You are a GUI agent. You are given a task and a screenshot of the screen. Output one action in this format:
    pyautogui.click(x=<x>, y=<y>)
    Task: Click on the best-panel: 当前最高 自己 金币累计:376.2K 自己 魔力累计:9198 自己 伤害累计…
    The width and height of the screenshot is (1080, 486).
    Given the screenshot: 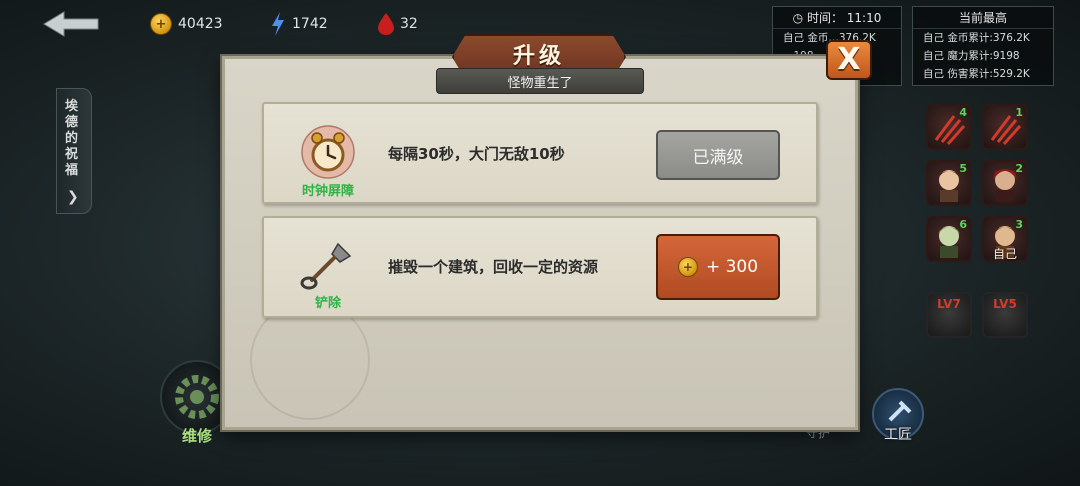 What is the action you would take?
    pyautogui.click(x=983, y=46)
    